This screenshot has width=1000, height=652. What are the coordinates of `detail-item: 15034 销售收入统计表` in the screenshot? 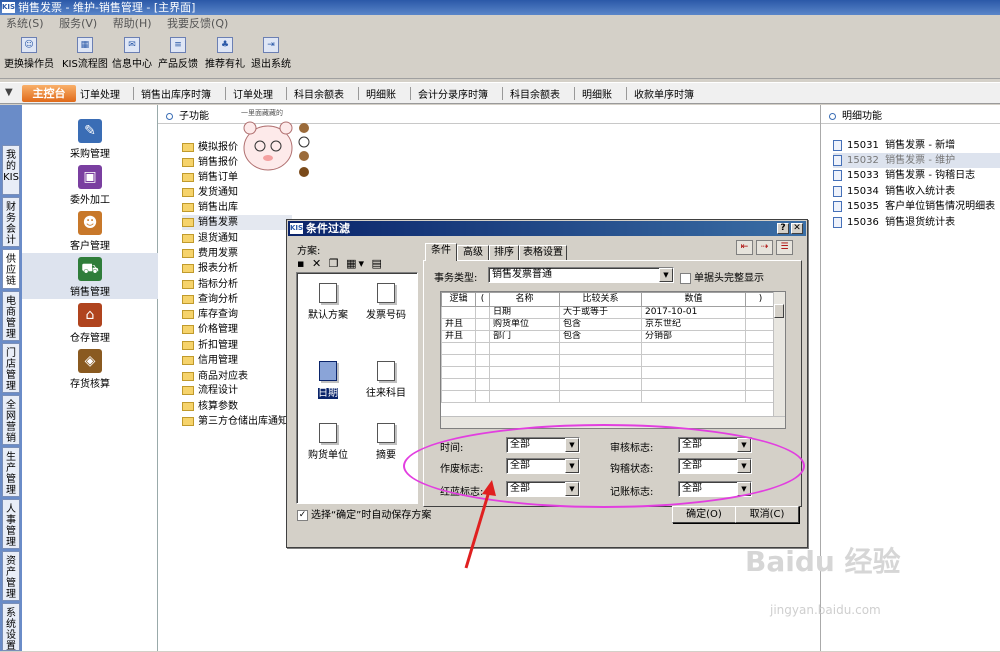 It's located at (916, 191).